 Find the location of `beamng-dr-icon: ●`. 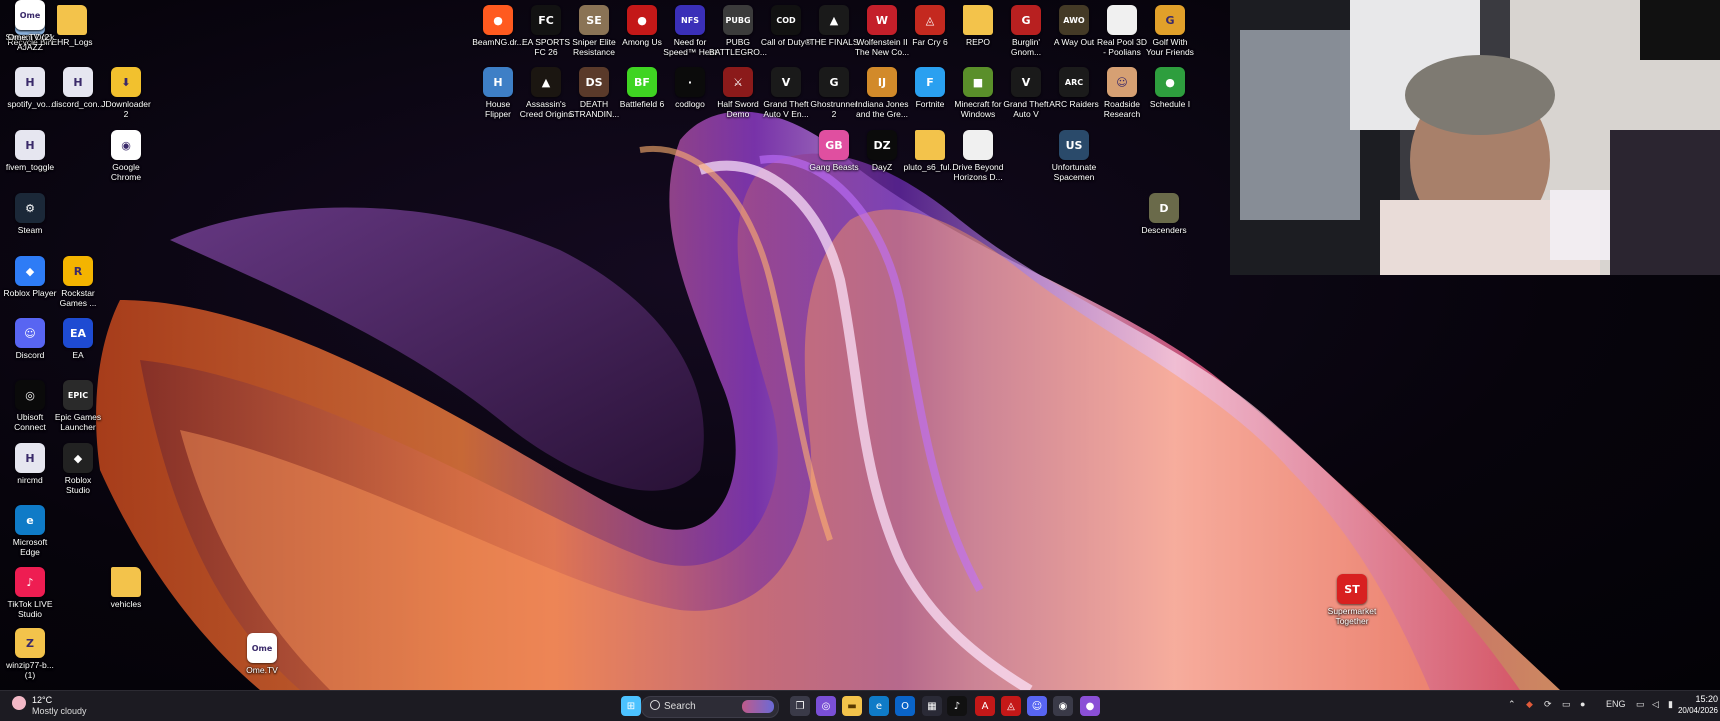

beamng-dr-icon: ● is located at coordinates (498, 20).